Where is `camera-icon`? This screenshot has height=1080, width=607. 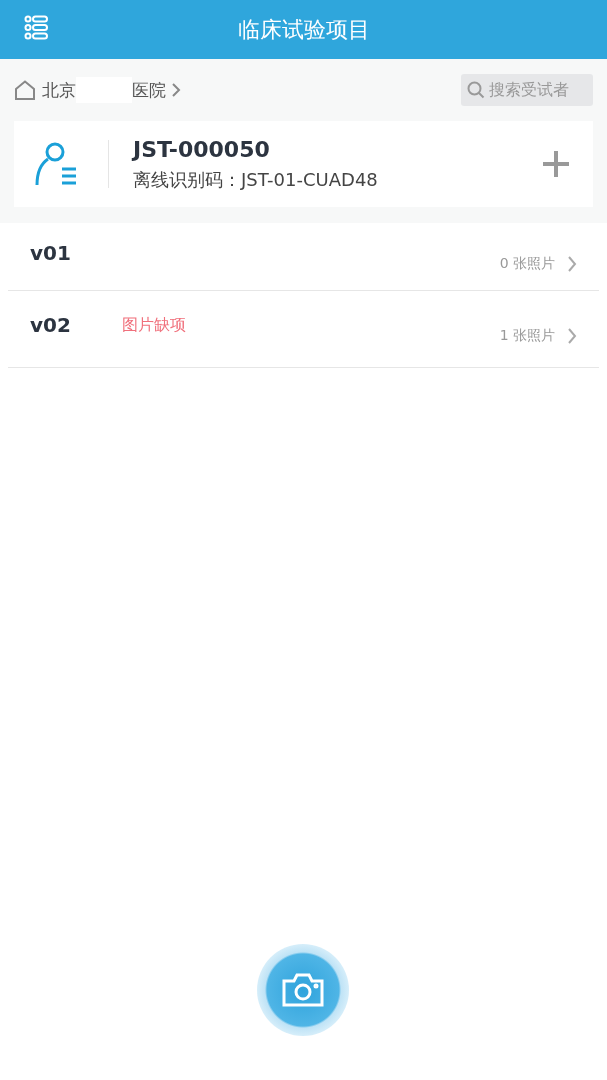 camera-icon is located at coordinates (303, 990).